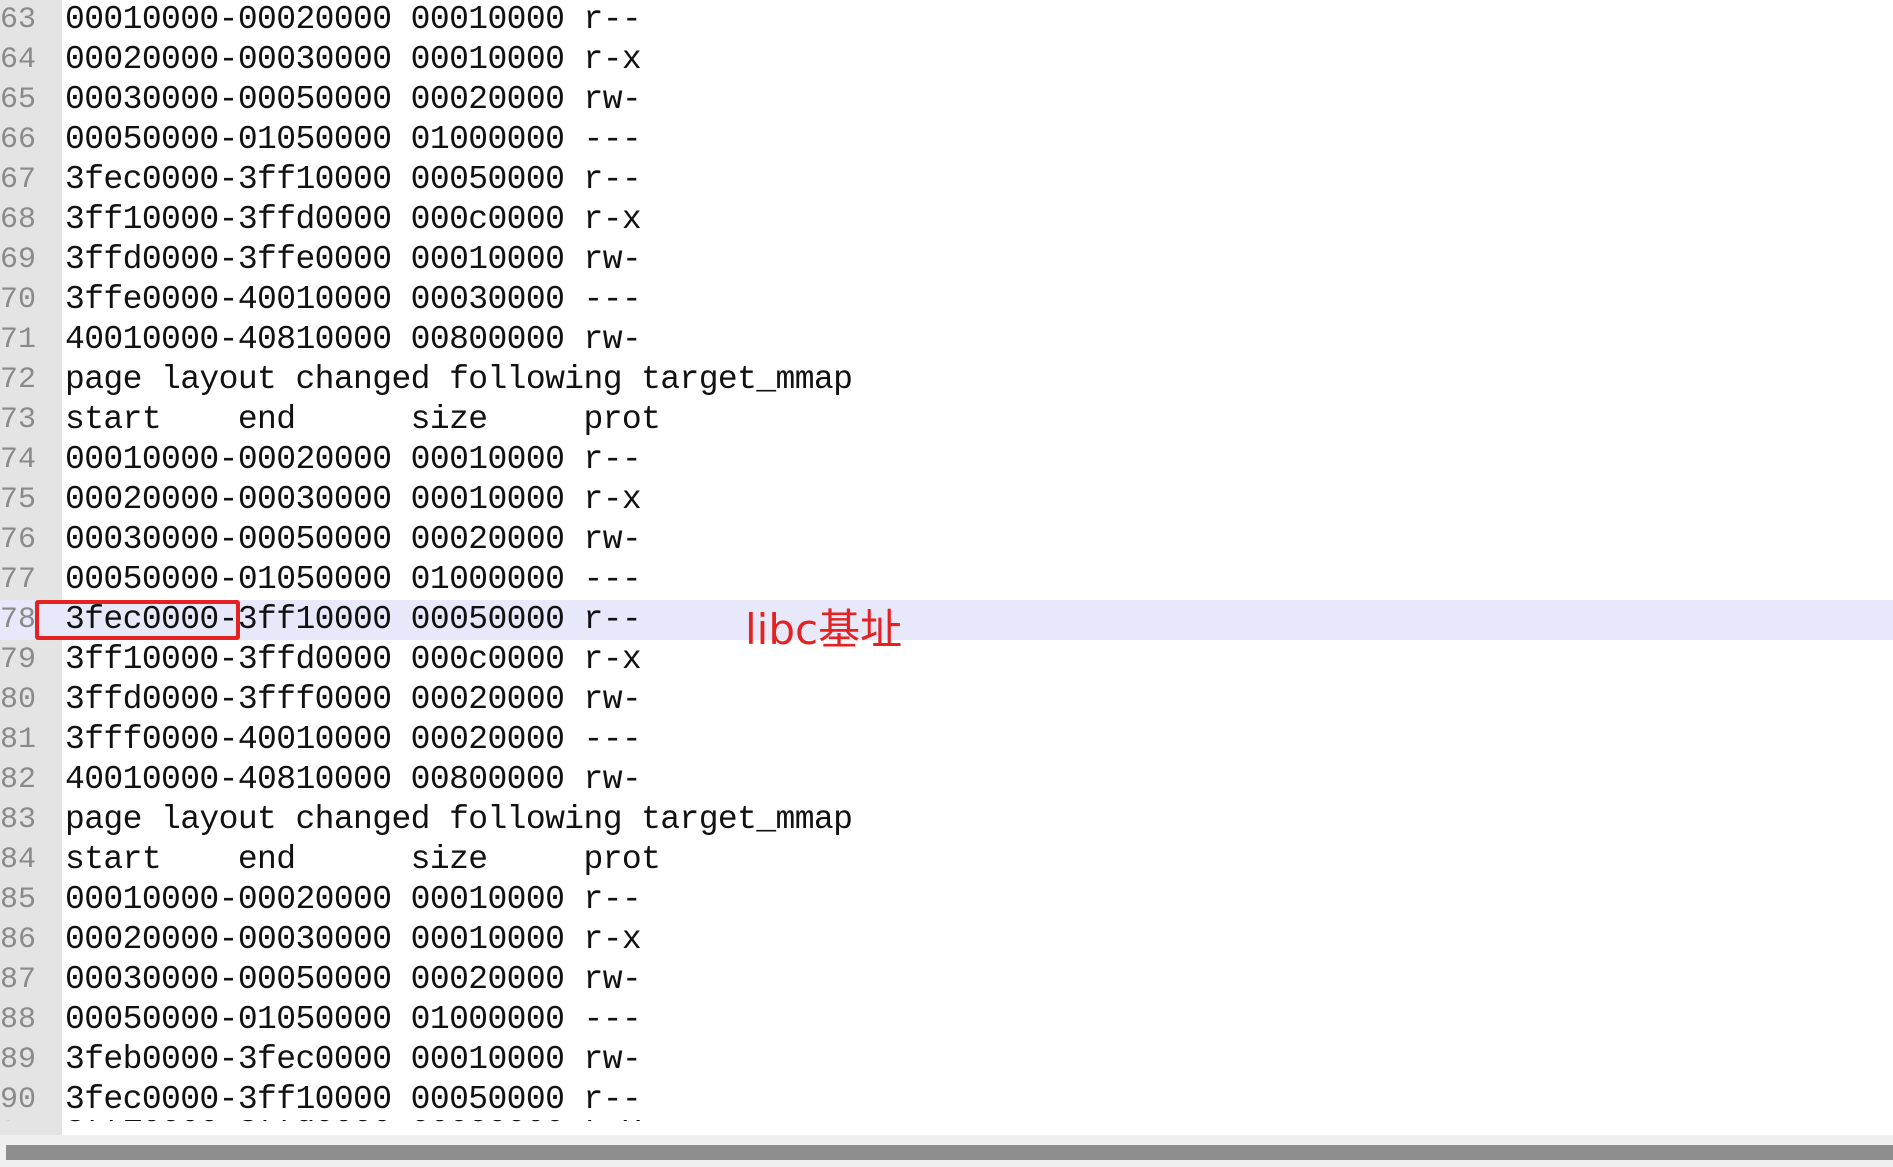  Describe the element at coordinates (946, 1060) in the screenshot. I see `code-line: 89 3feb0000-3fec0000 00010000 rw-` at that location.